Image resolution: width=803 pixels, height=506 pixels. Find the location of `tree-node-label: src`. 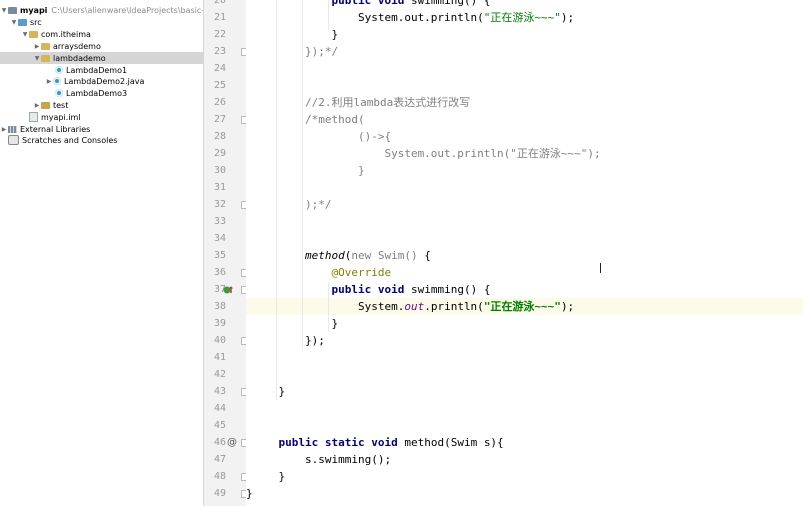

tree-node-label: src is located at coordinates (36, 22).